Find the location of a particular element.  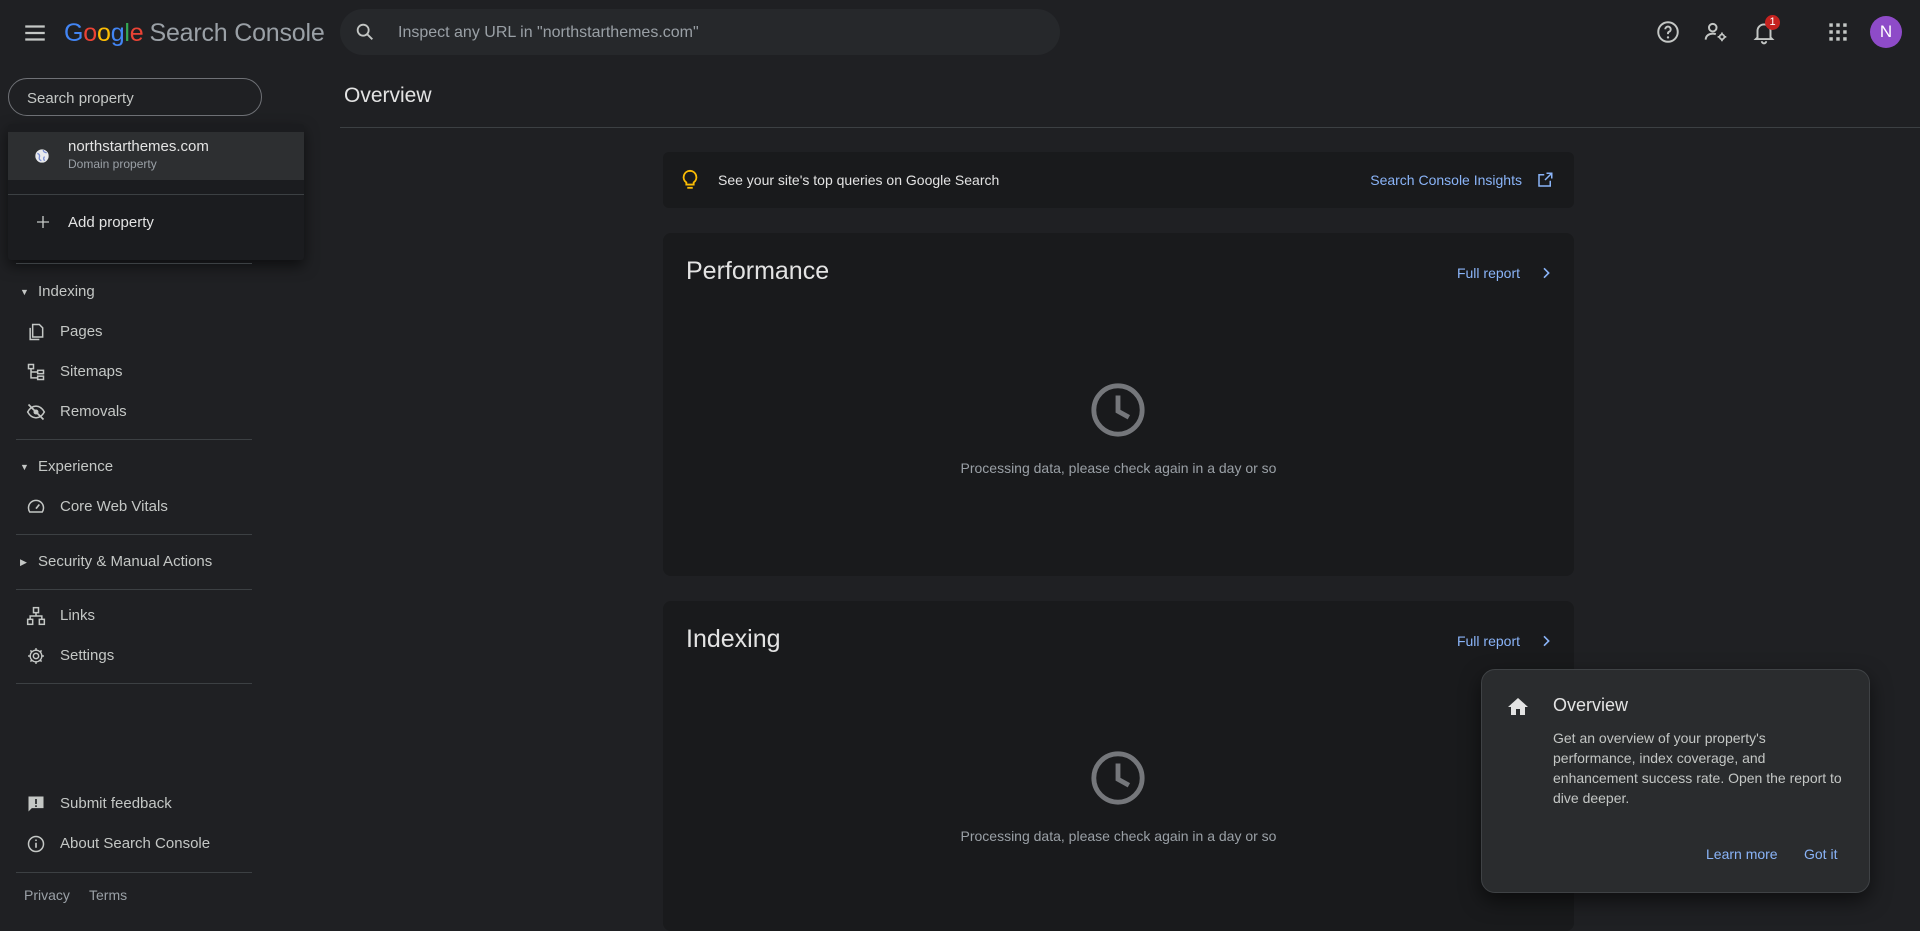

notification-badge: 1 is located at coordinates (1772, 22).